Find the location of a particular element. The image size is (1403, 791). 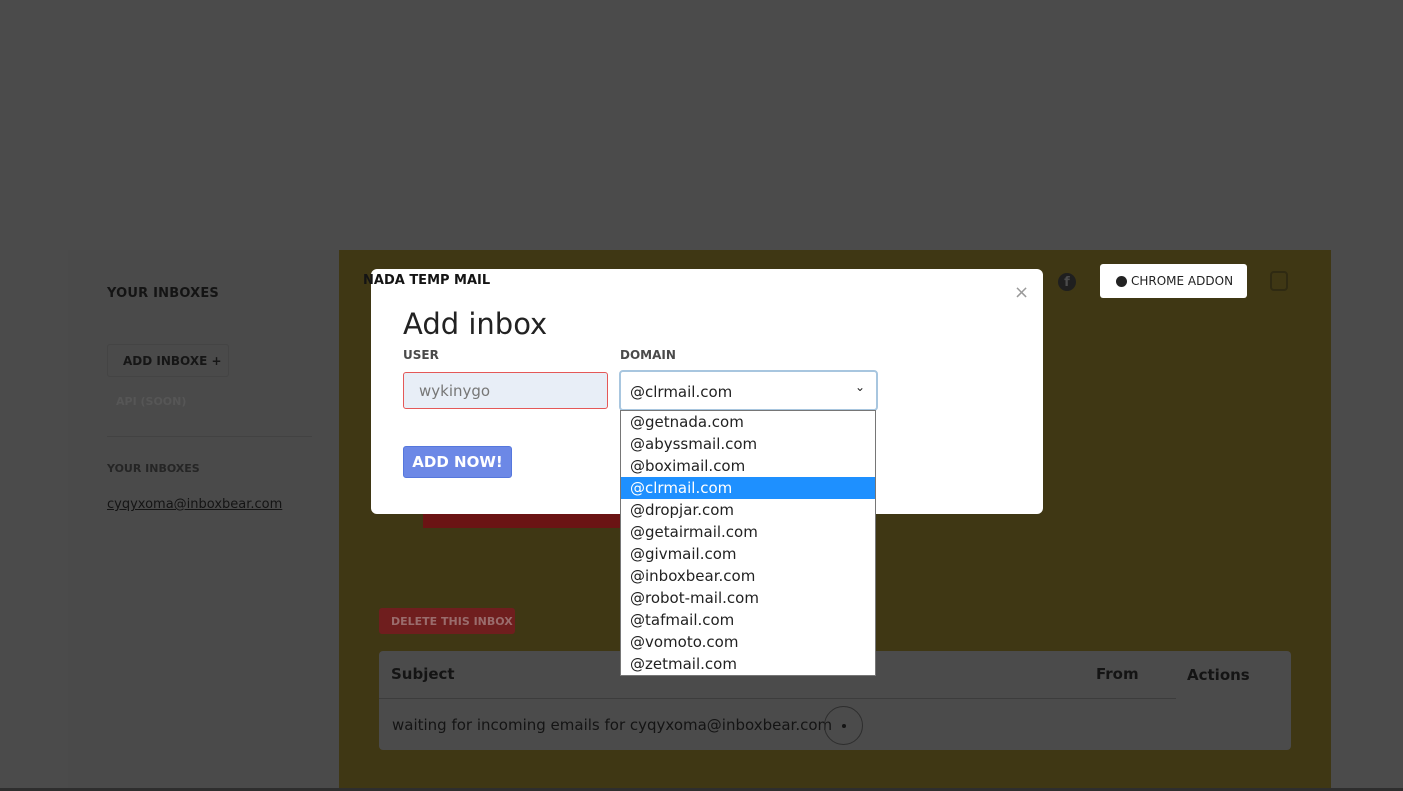

domain-option: @getnada.com is located at coordinates (748, 422).